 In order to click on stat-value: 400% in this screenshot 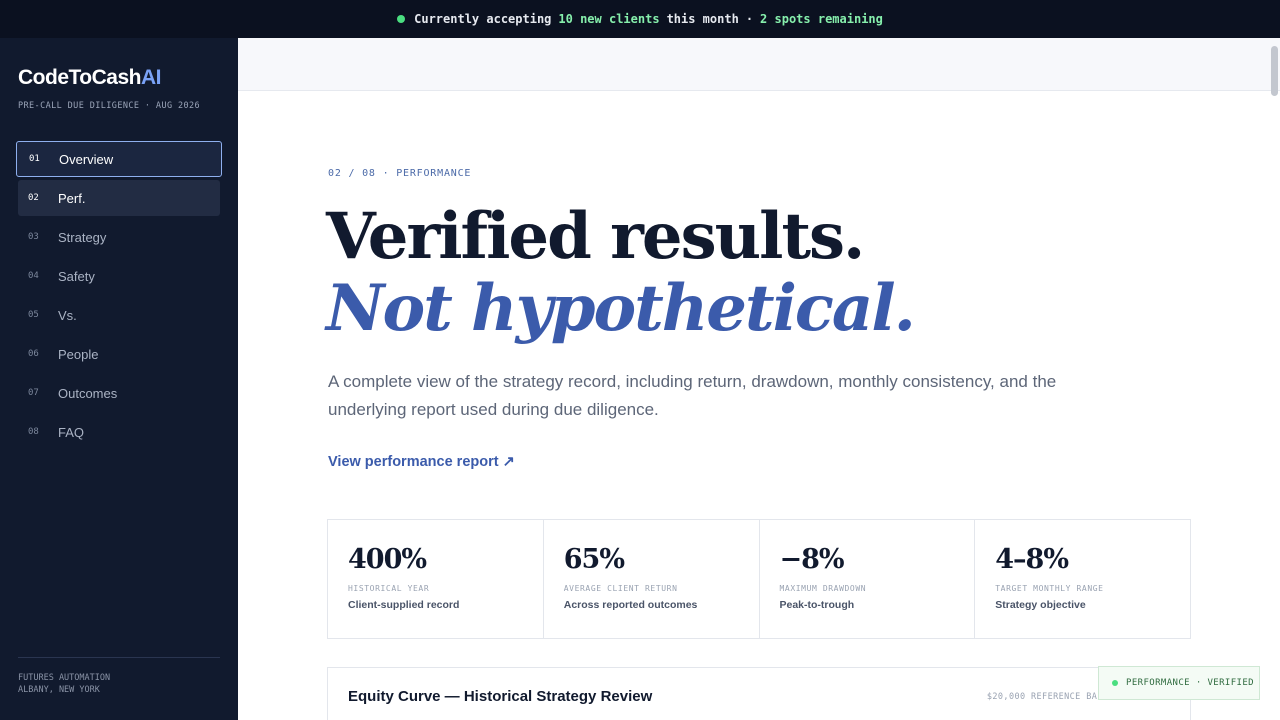, I will do `click(387, 559)`.